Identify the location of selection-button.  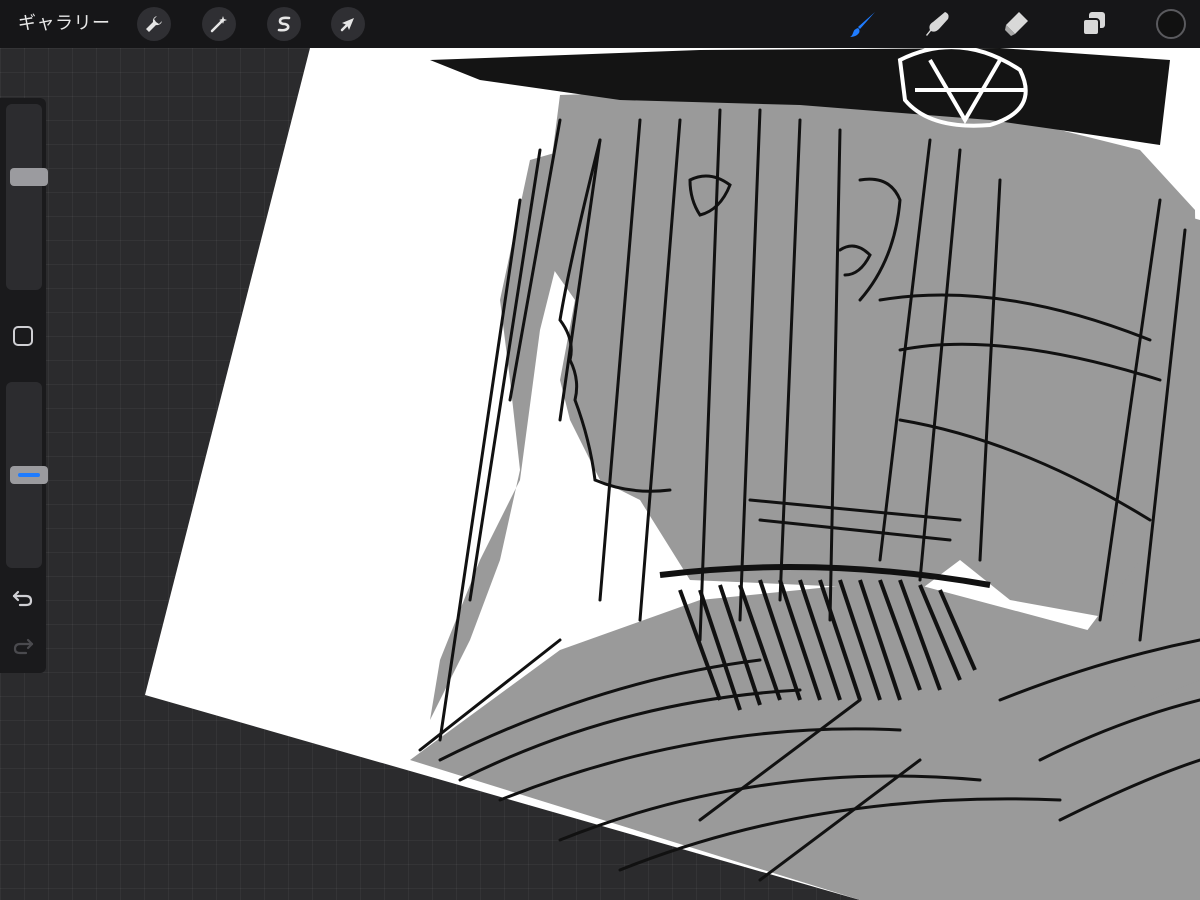
(284, 24).